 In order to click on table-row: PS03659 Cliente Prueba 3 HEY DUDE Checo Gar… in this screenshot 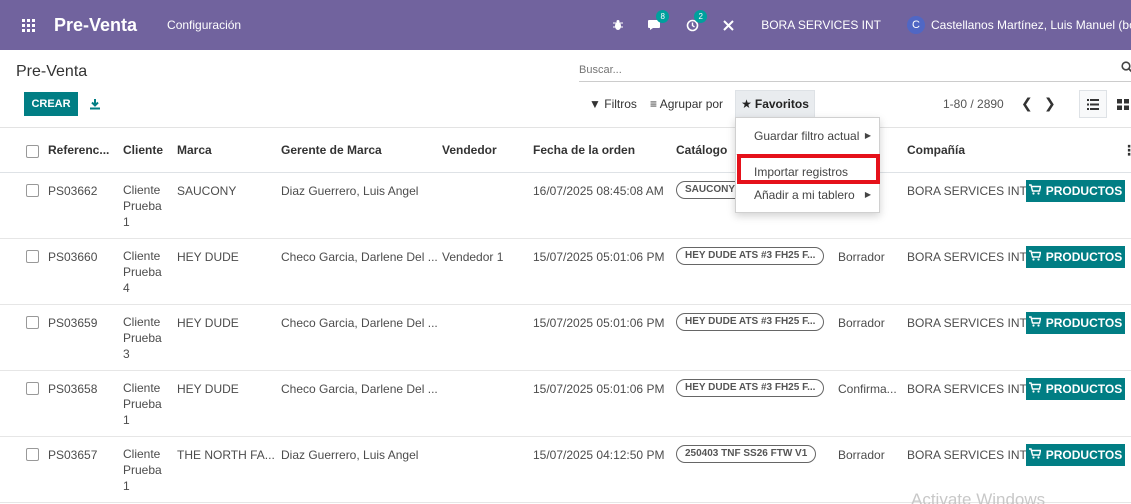, I will do `click(565, 338)`.